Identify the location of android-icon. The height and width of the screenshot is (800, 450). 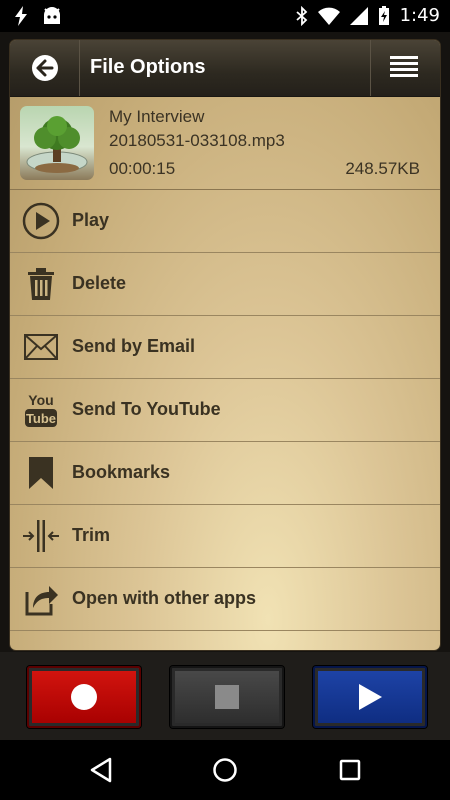
(52, 15).